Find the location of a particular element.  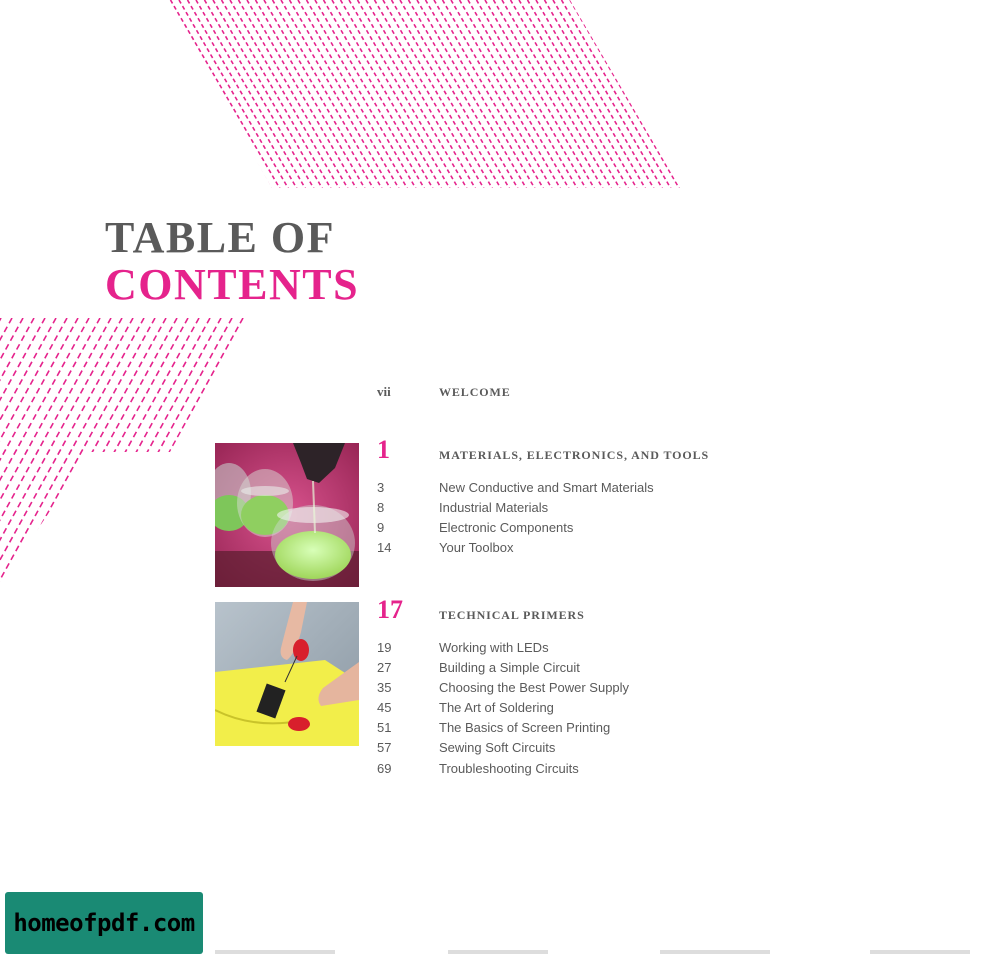

toc-entry-page: 35 is located at coordinates (384, 687).